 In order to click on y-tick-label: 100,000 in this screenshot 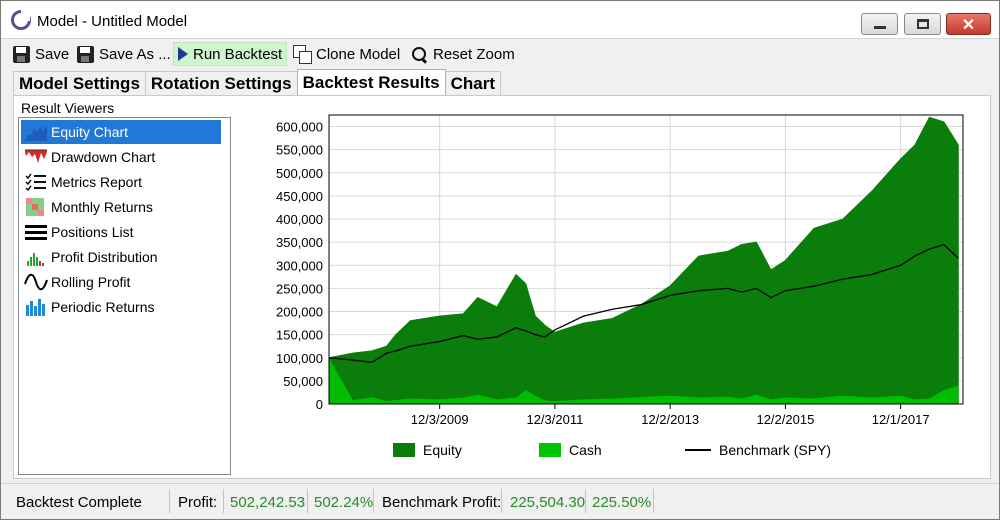, I will do `click(299, 358)`.